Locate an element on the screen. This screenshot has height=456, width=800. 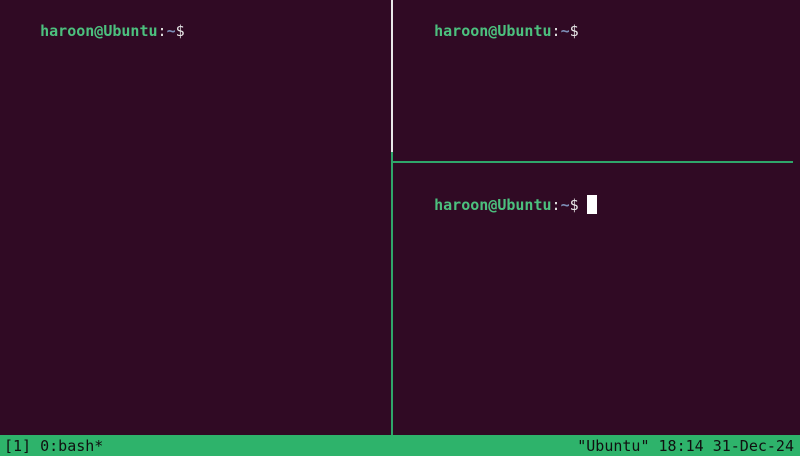
status-time: 18:14 is located at coordinates (681, 445).